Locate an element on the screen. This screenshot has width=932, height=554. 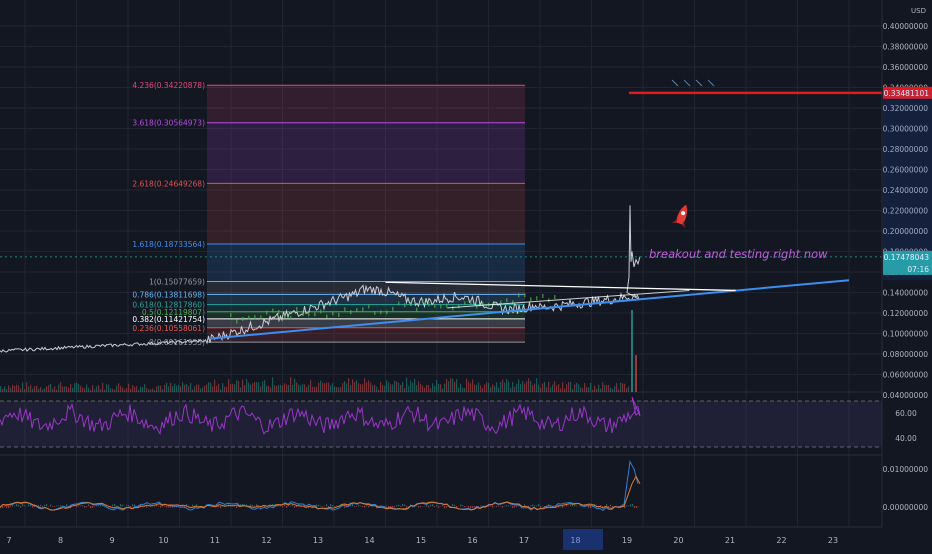
axis-range-highlight is located at coordinates (907, 185).